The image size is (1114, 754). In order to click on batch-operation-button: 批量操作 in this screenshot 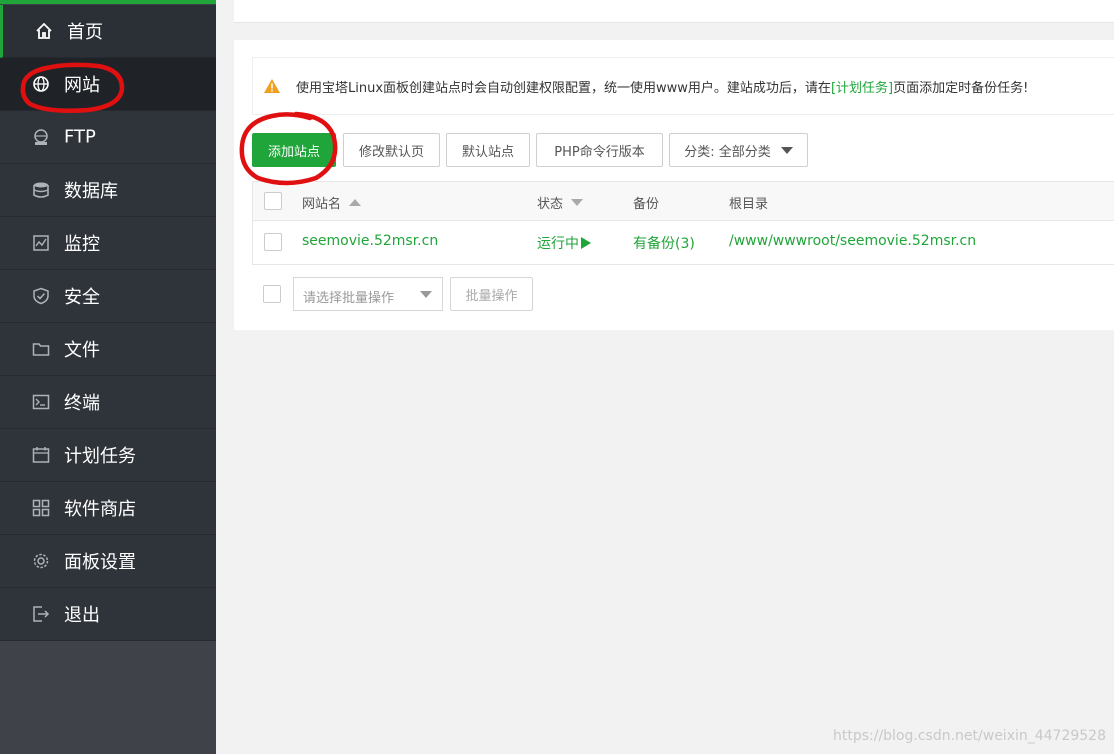, I will do `click(491, 294)`.